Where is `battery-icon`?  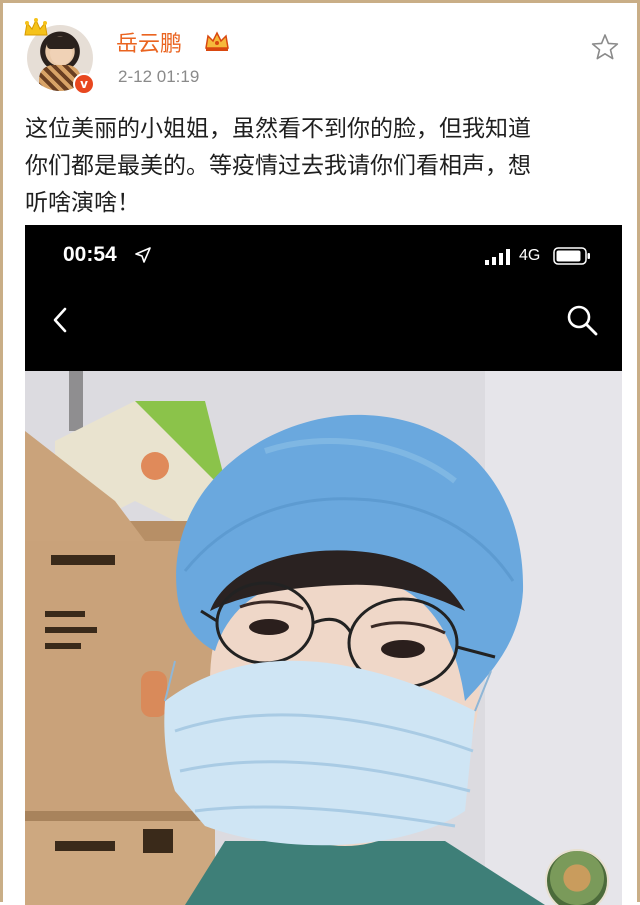
battery-icon is located at coordinates (571, 256).